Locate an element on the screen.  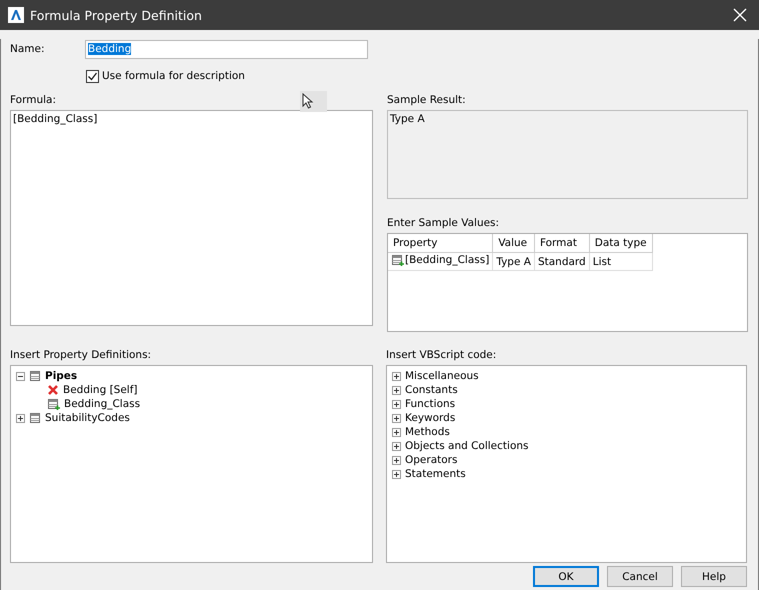
dialog-button: Help is located at coordinates (714, 576).